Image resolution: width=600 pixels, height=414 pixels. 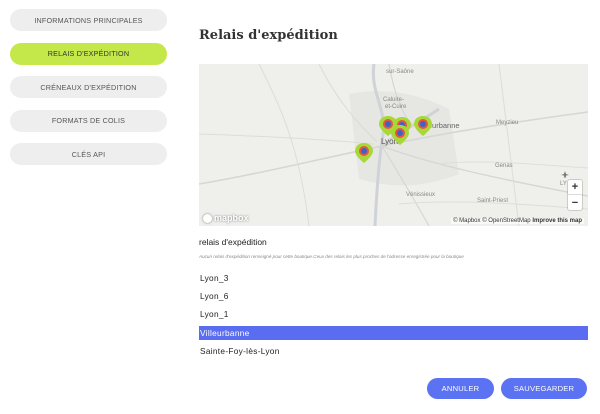 I want to click on map-label-sur-saone: sur-Saône, so click(x=400, y=72).